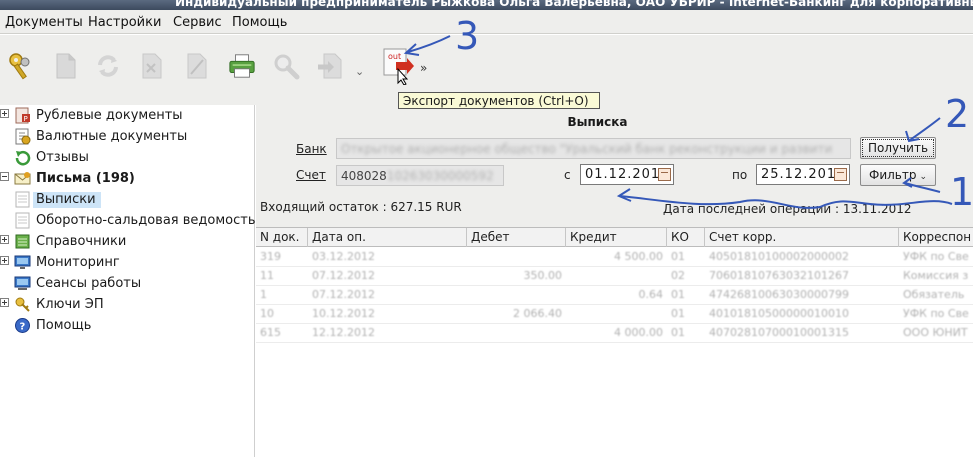  I want to click on cell-operation-date: 03.12.2012, so click(343, 256).